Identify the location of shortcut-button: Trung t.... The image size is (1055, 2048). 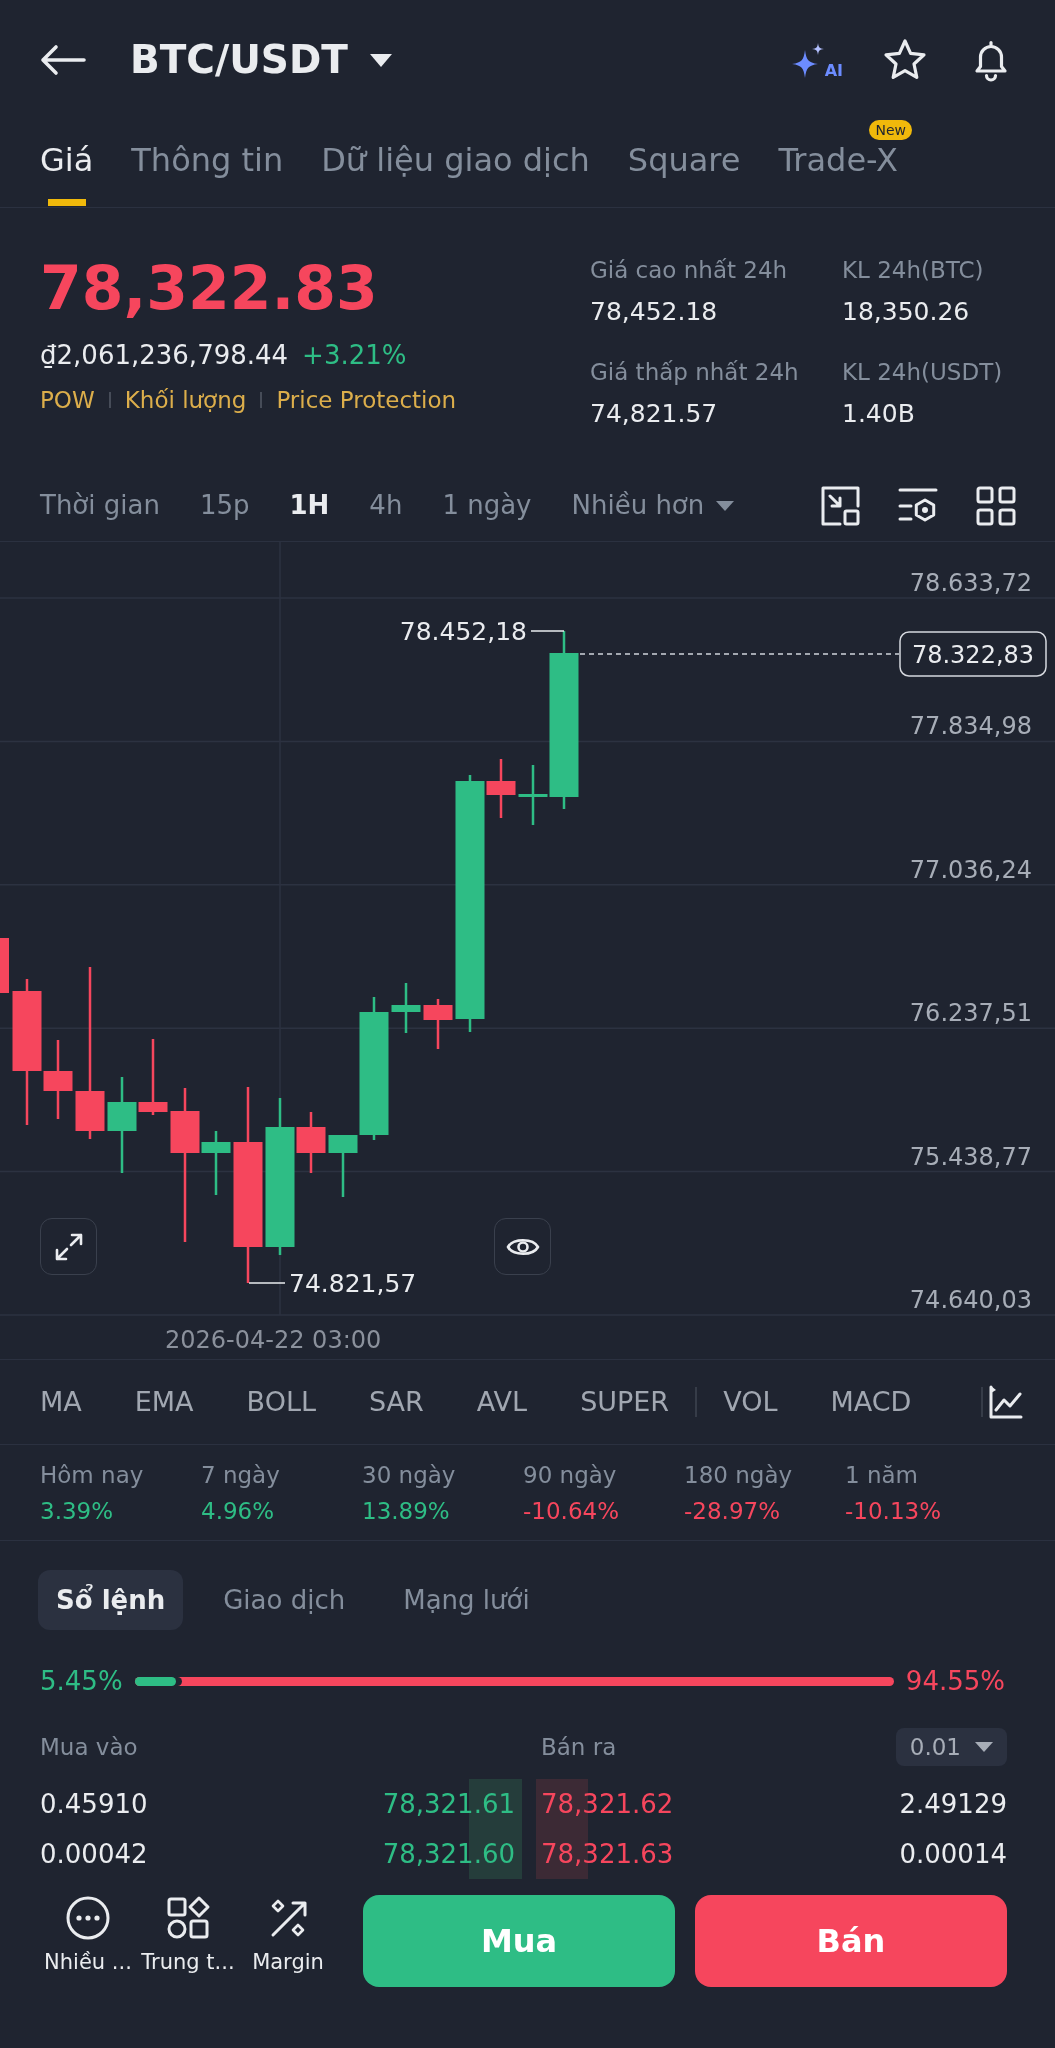
(188, 1937).